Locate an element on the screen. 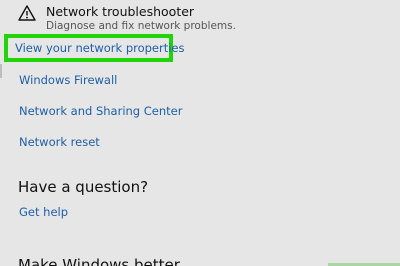 The width and height of the screenshot is (400, 266). get-help-link: Get help is located at coordinates (43, 212).